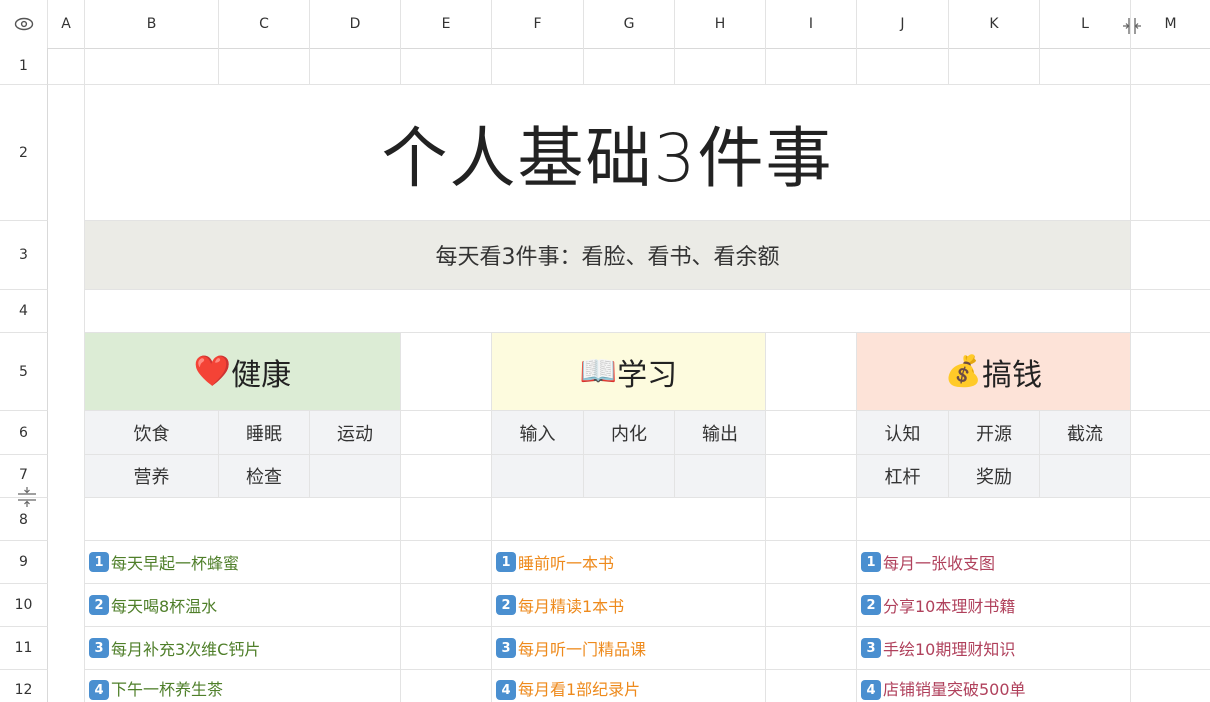 This screenshot has height=702, width=1210. What do you see at coordinates (1170, 153) in the screenshot?
I see `cell-m2` at bounding box center [1170, 153].